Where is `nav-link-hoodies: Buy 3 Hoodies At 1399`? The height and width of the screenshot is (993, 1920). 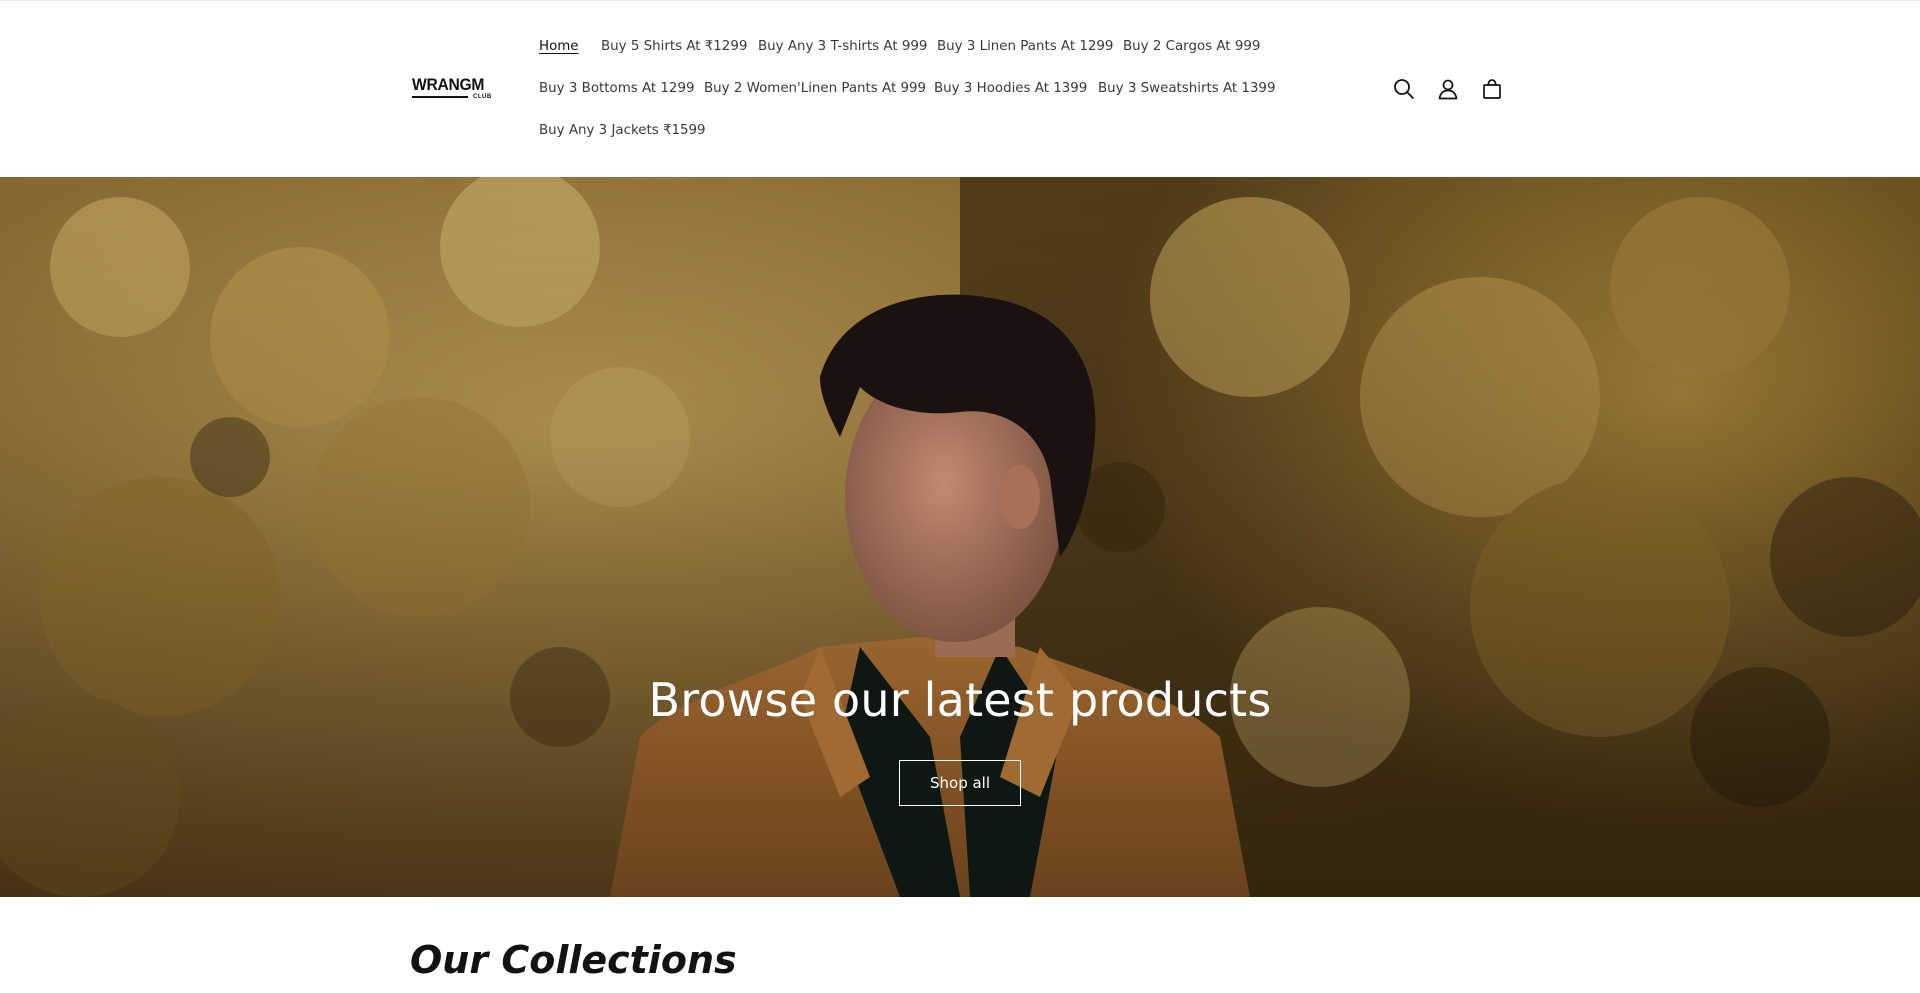
nav-link-hoodies: Buy 3 Hoodies At 1399 is located at coordinates (1010, 89).